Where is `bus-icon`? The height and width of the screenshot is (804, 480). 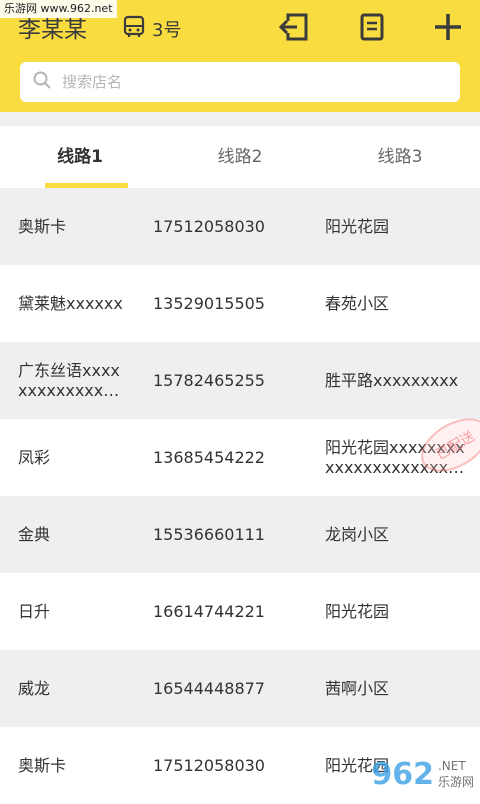
bus-icon is located at coordinates (134, 29).